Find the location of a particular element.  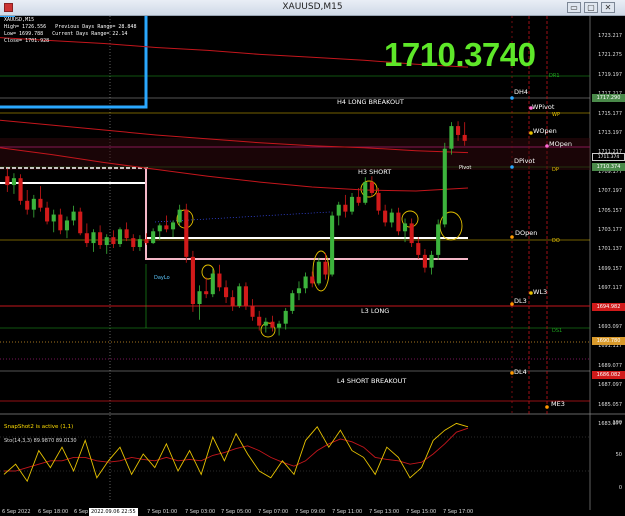

dr1-label: DR1 is located at coordinates (554, 76).